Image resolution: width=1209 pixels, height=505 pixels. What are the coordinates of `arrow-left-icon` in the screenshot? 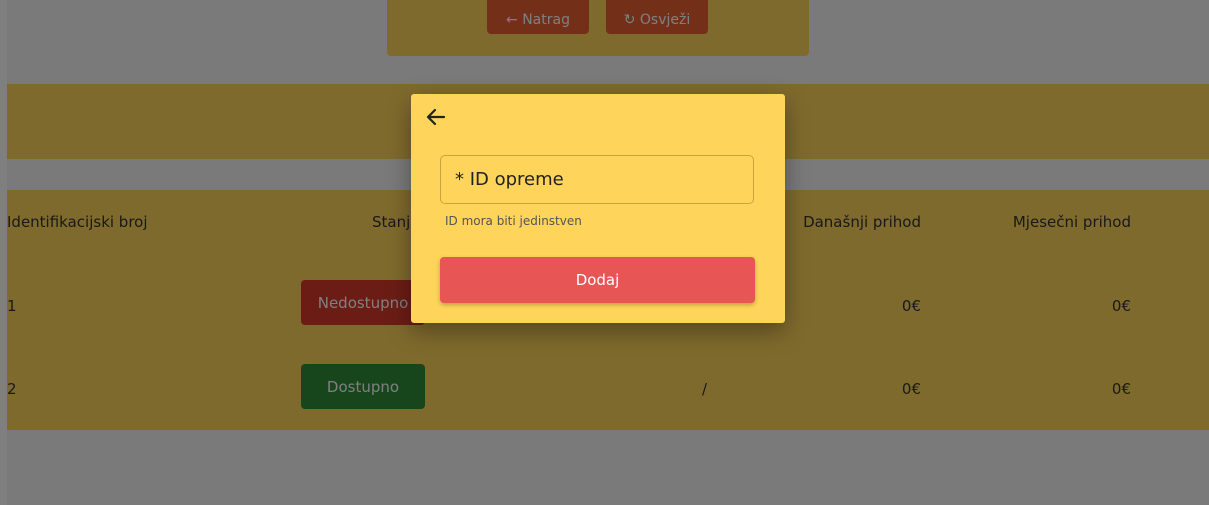 It's located at (436, 117).